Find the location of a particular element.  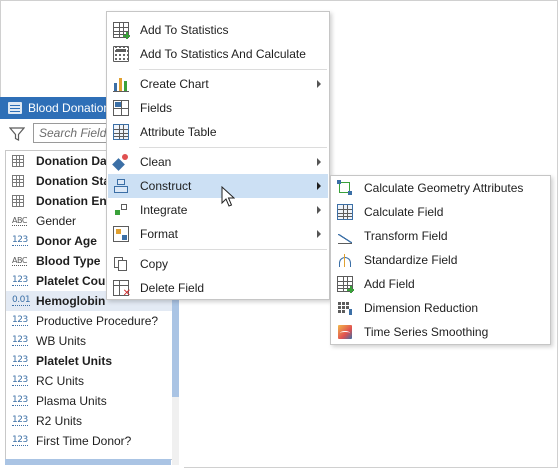

standardize-field-icon is located at coordinates (345, 260).